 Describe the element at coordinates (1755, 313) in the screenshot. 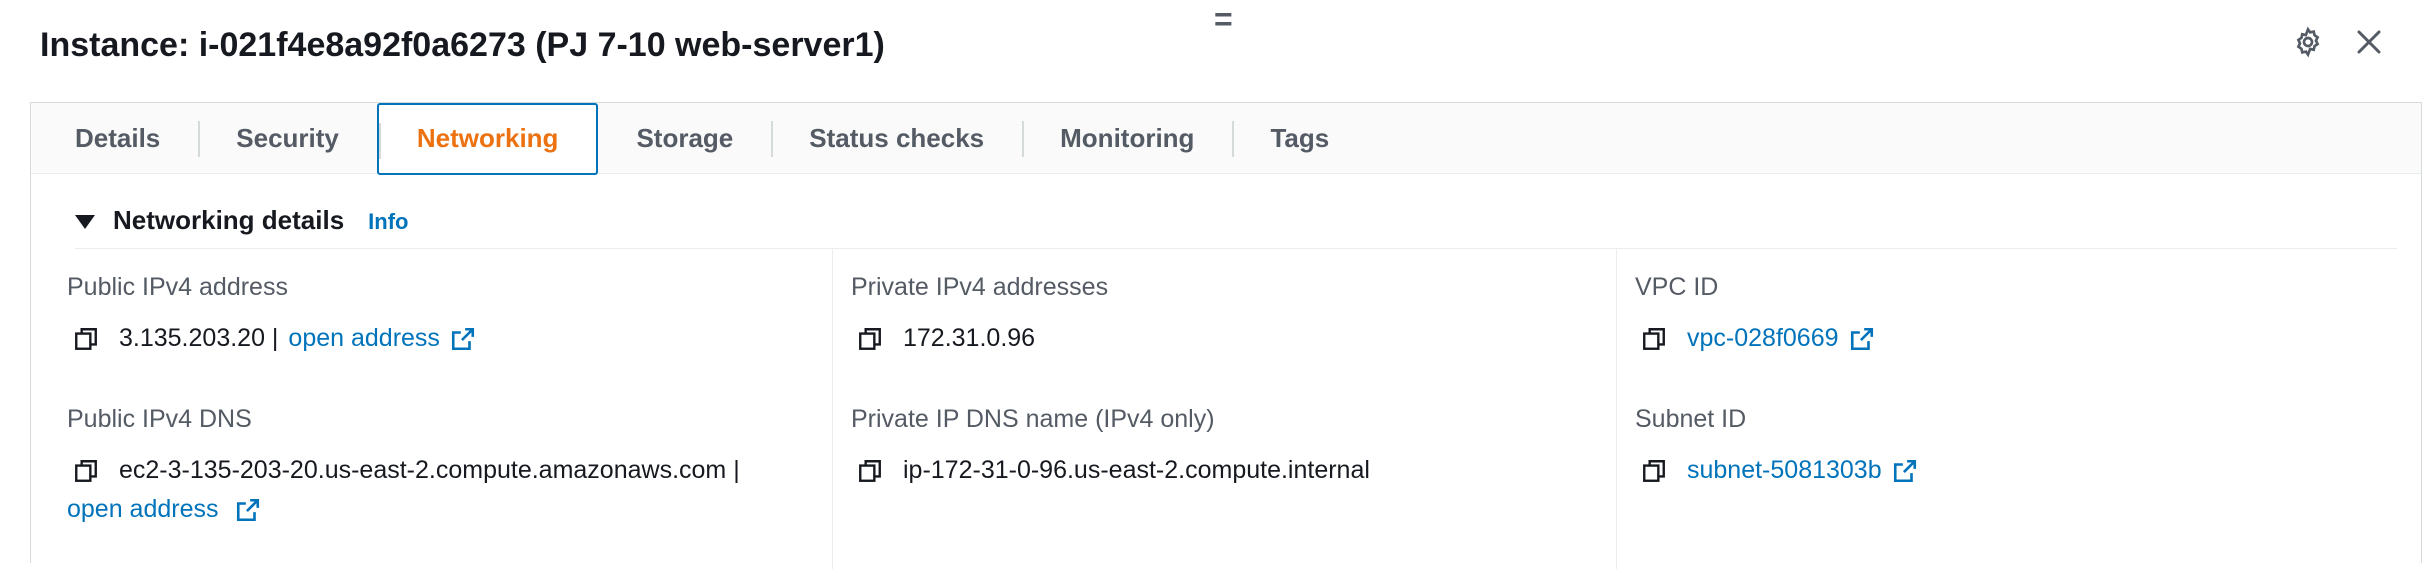

I see `vpc-id-field: VPC ID vpc-028f0669` at that location.